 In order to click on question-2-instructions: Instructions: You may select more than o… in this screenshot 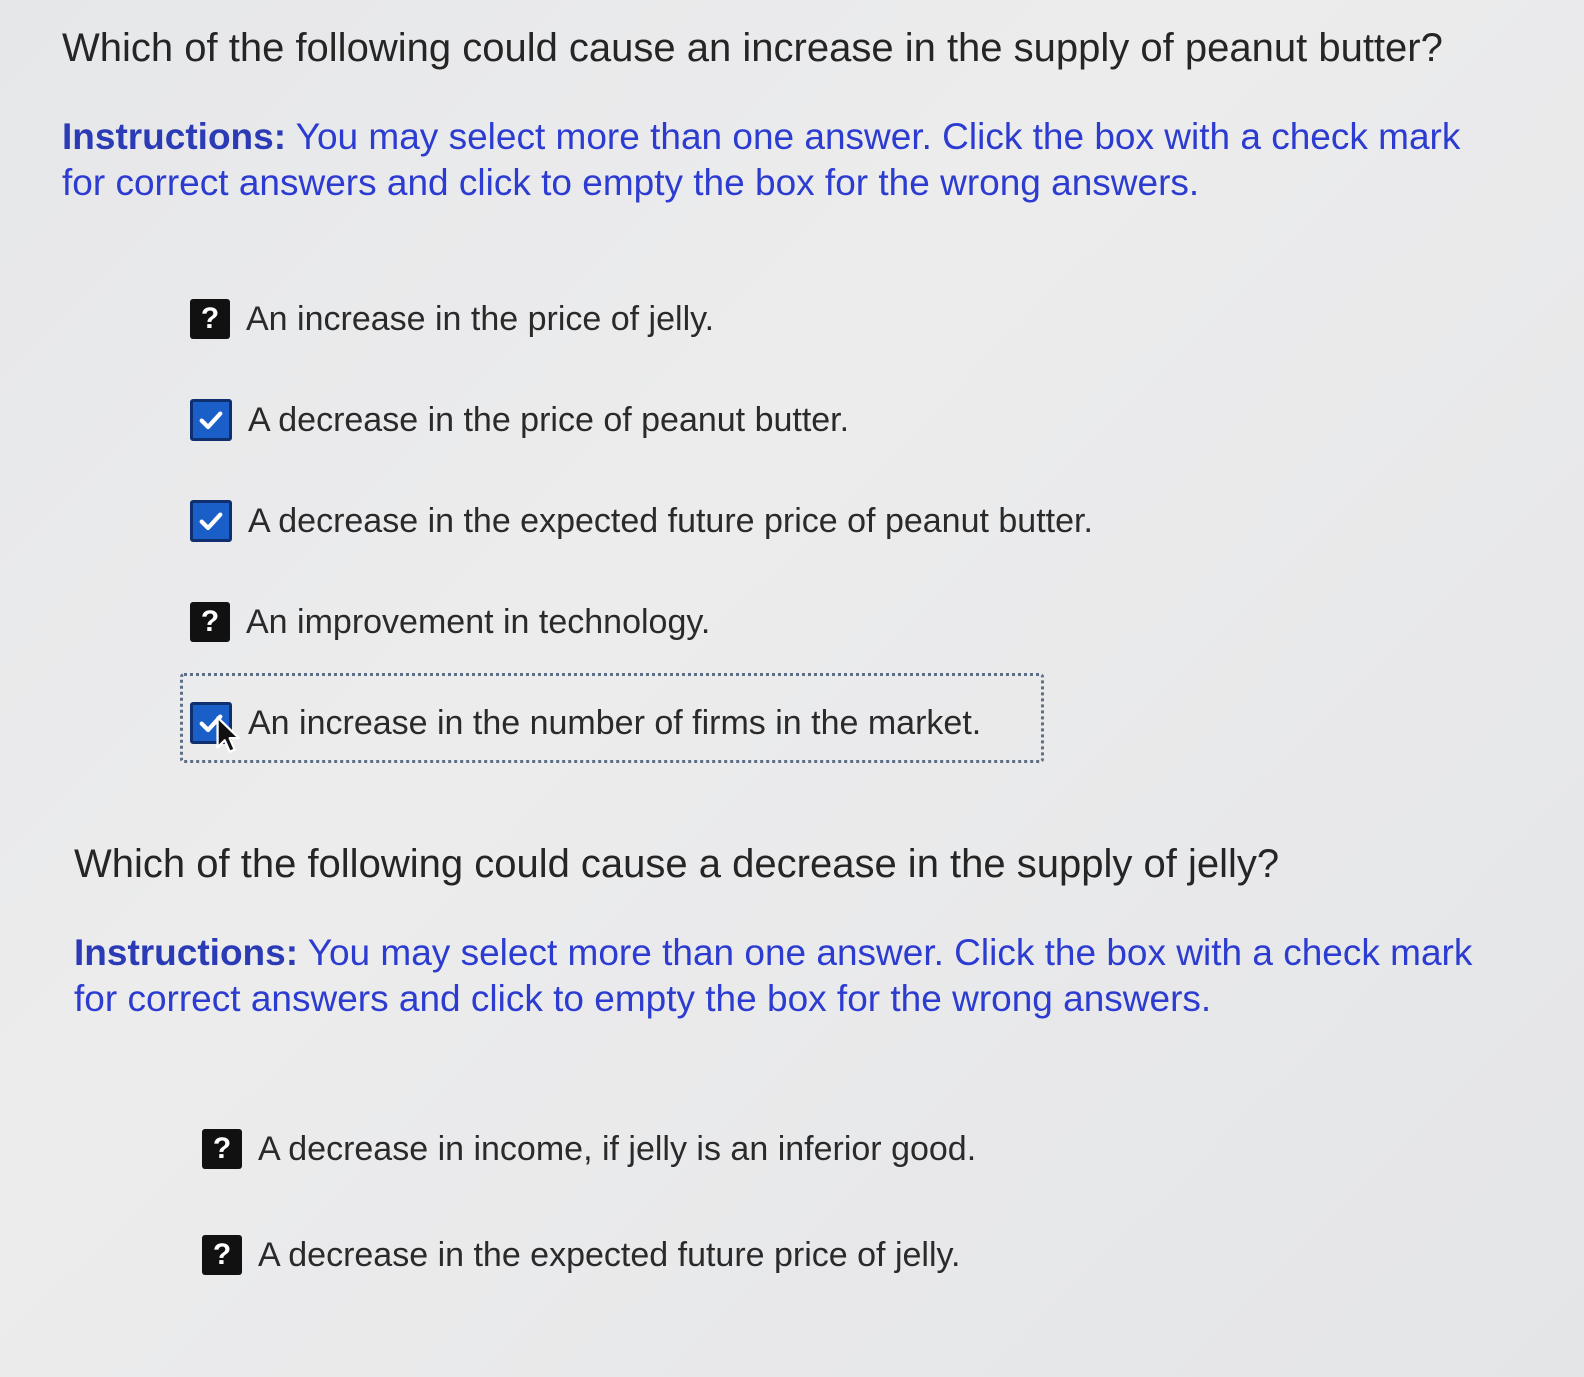, I will do `click(737, 976)`.